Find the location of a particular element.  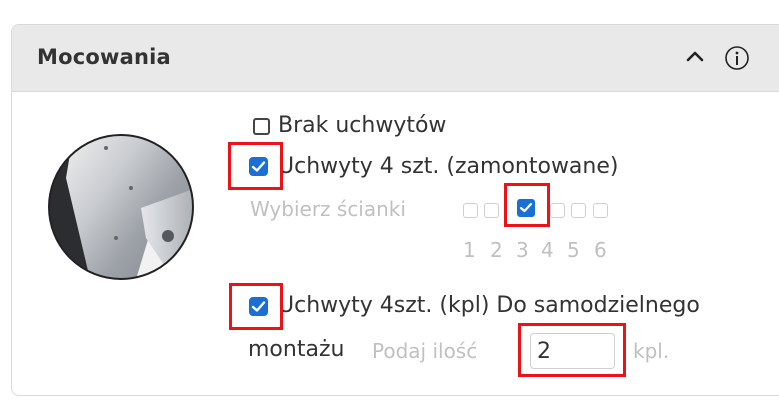

walls-label: Wybierz ścianki is located at coordinates (328, 209).